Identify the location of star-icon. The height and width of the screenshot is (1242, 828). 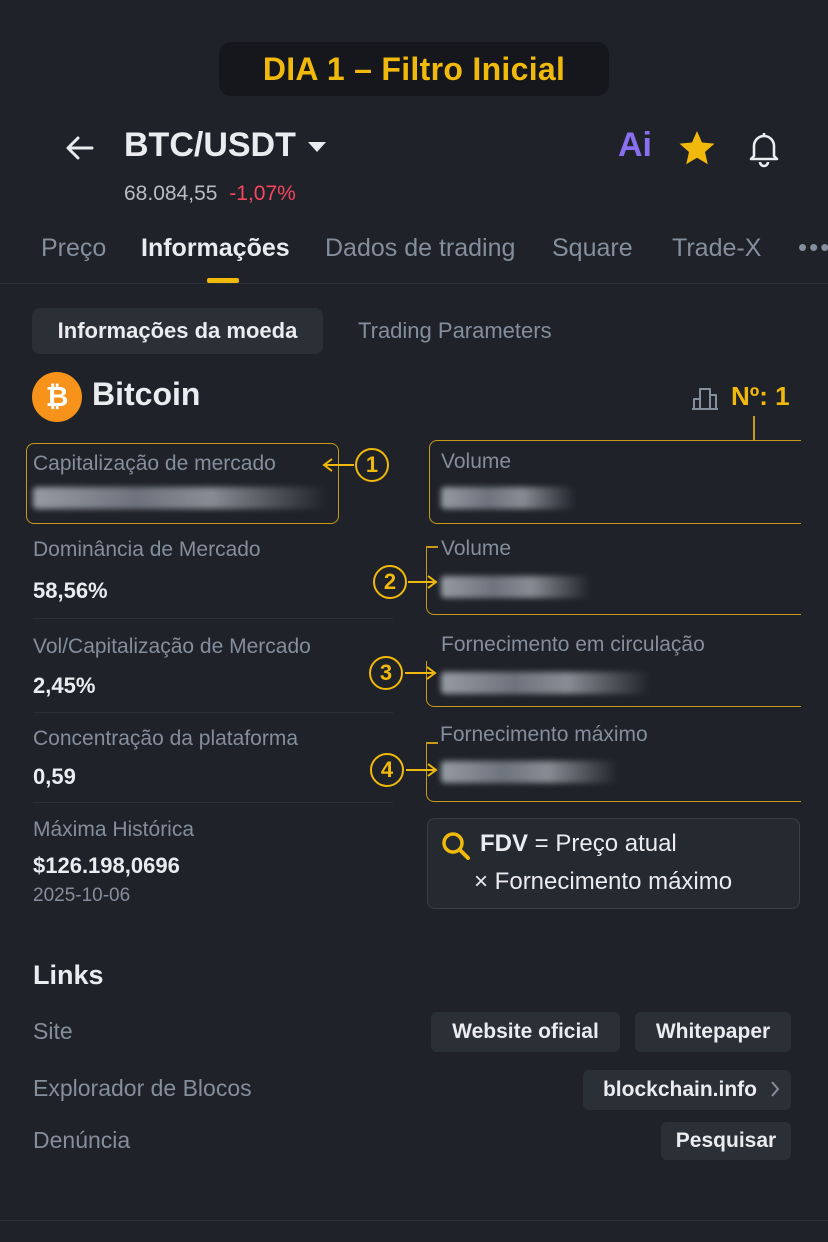
(697, 148).